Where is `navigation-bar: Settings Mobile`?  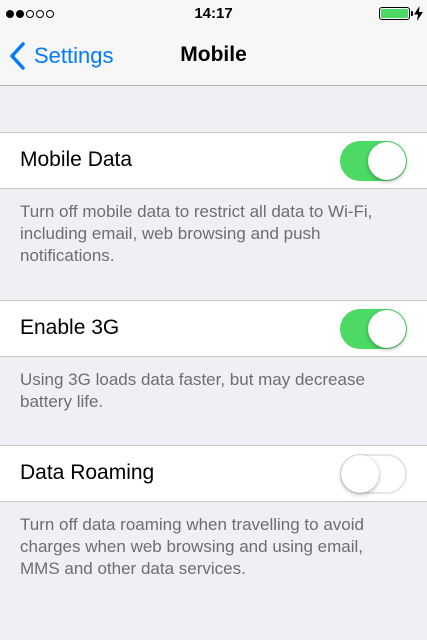
navigation-bar: Settings Mobile is located at coordinates (213, 57).